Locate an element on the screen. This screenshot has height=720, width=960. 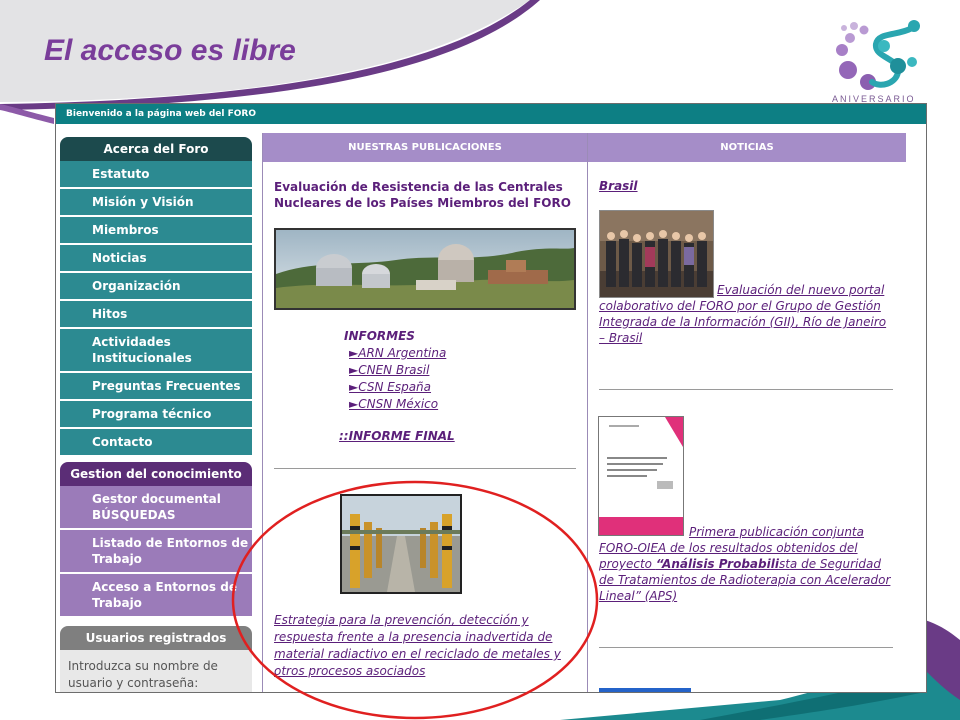
menu-item-miembros: Miembros is located at coordinates (156, 231).